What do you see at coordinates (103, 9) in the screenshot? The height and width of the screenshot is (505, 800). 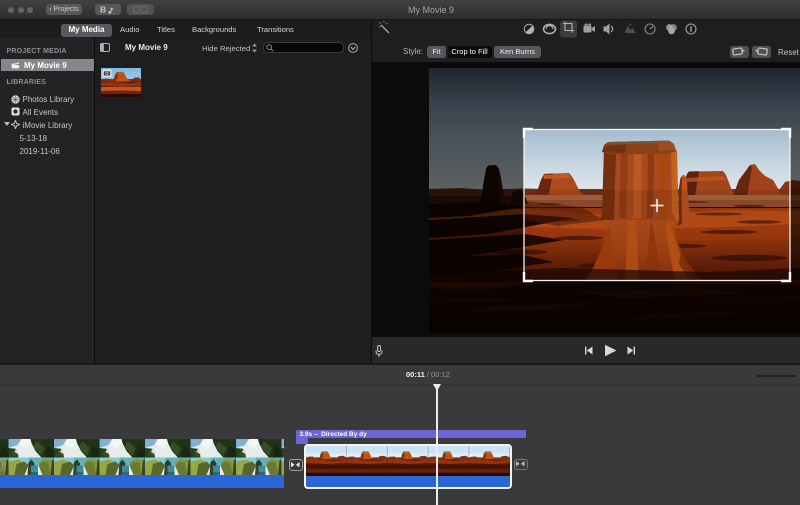 I see `svg-text: B` at bounding box center [103, 9].